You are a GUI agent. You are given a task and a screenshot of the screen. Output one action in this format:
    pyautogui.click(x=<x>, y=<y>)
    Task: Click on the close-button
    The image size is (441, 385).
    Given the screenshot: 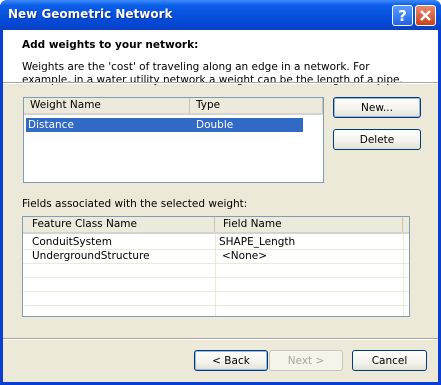 What is the action you would take?
    pyautogui.click(x=425, y=15)
    